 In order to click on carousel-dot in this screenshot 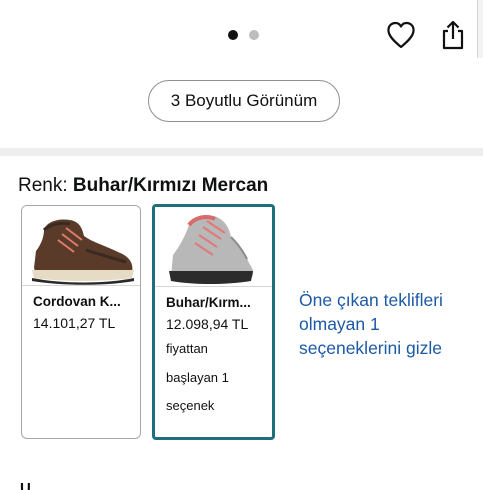, I will do `click(254, 35)`.